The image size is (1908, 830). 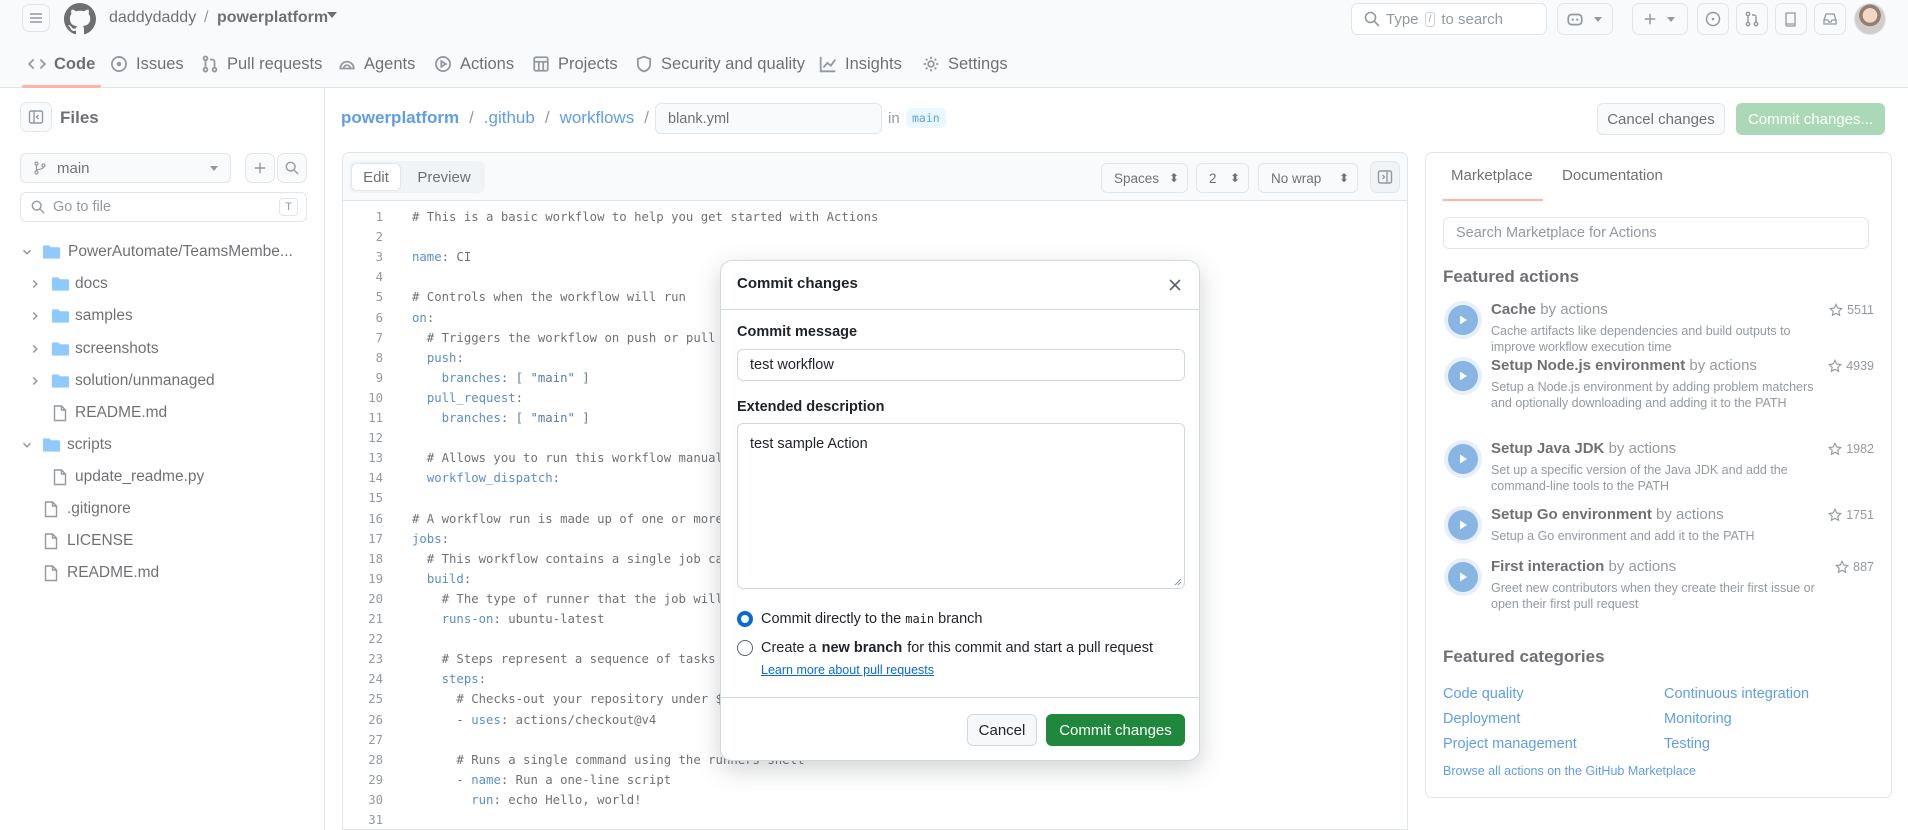 What do you see at coordinates (797, 283) in the screenshot?
I see `dialog-title: Commit changes` at bounding box center [797, 283].